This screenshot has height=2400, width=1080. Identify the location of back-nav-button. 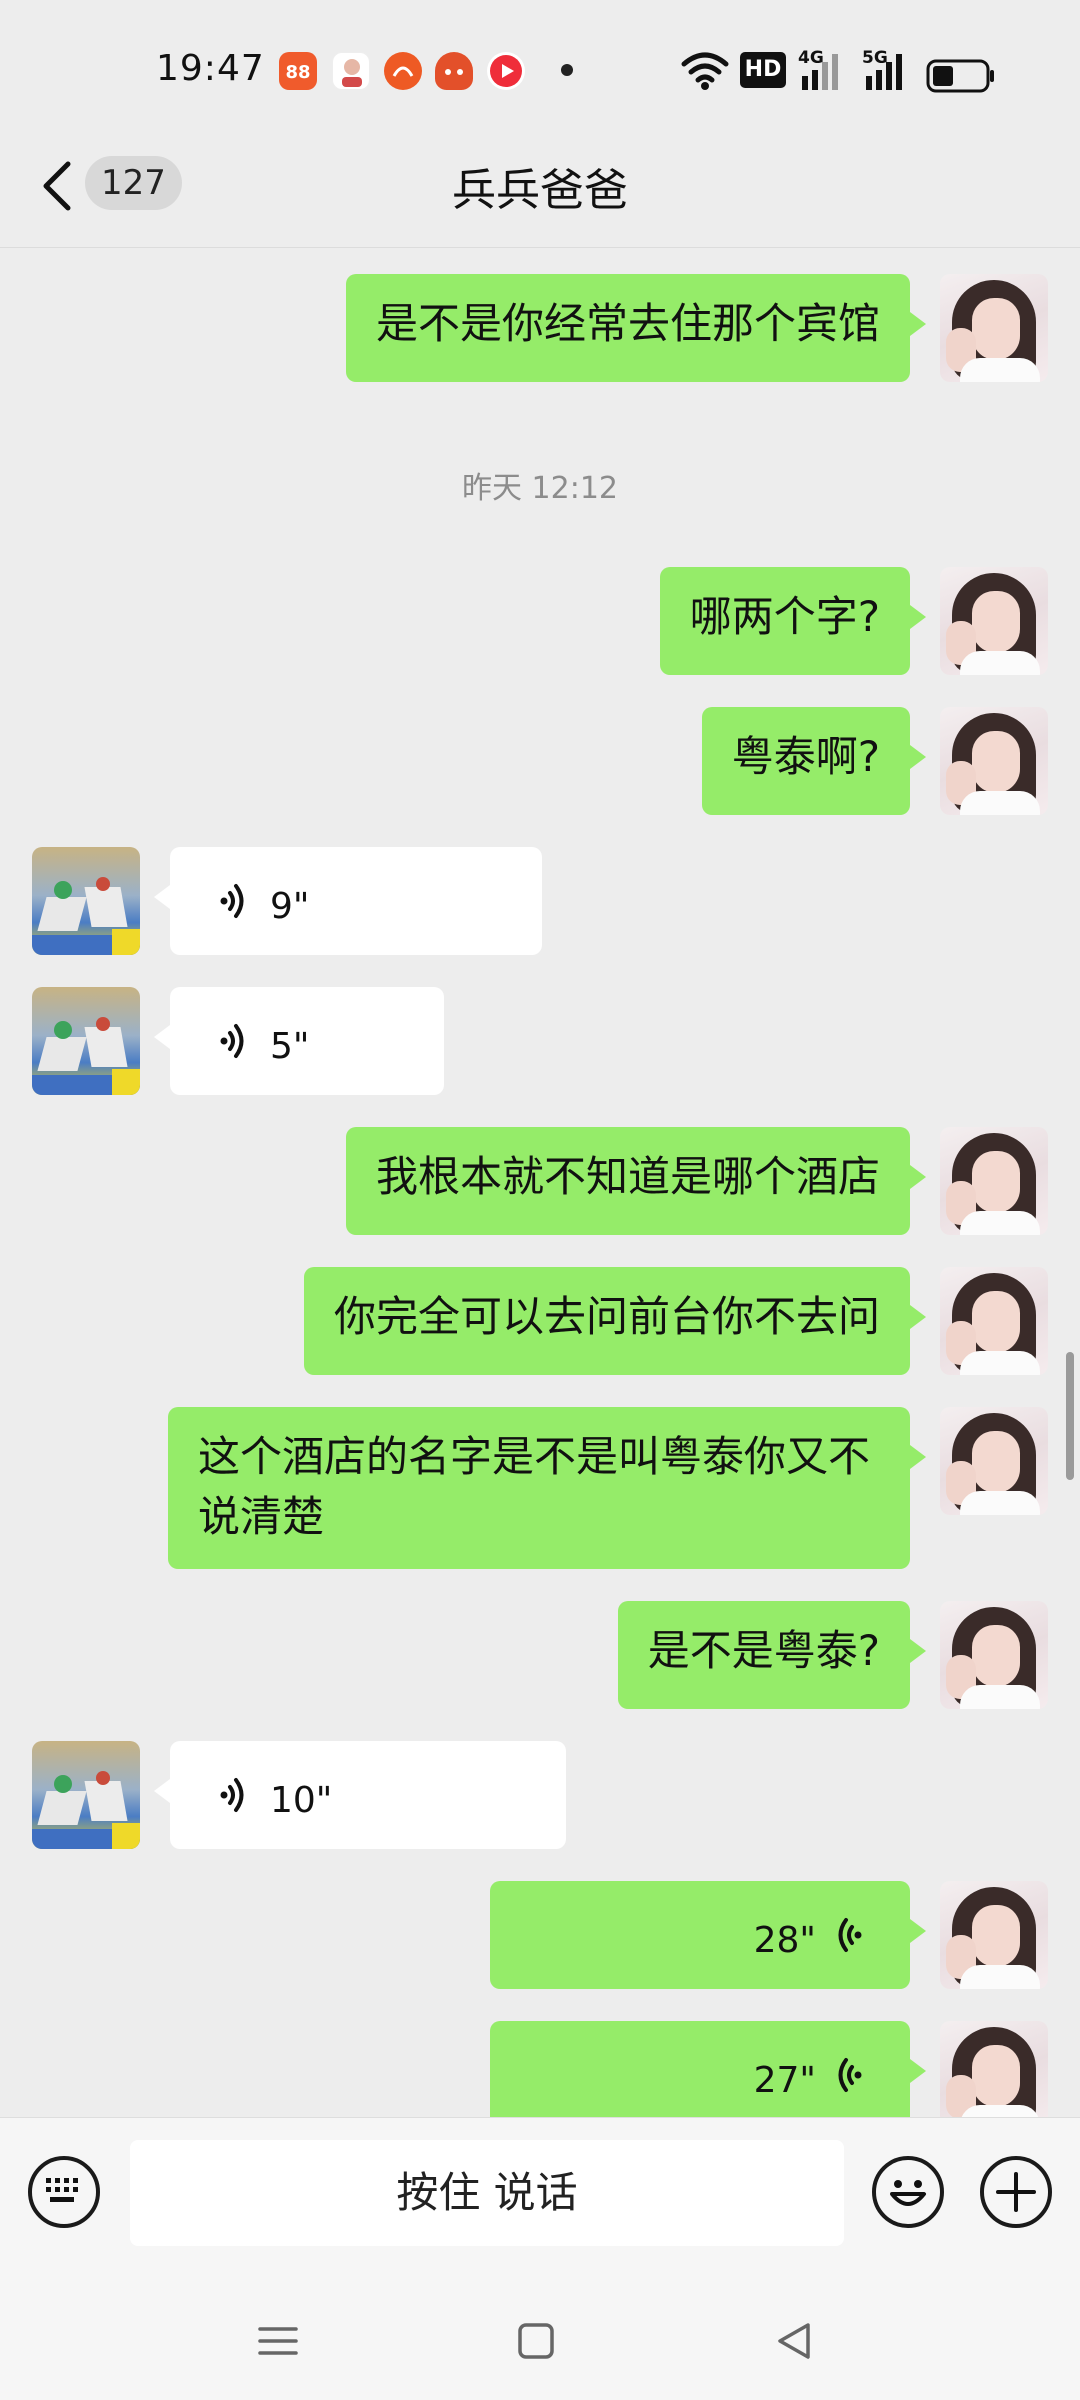
(794, 2341).